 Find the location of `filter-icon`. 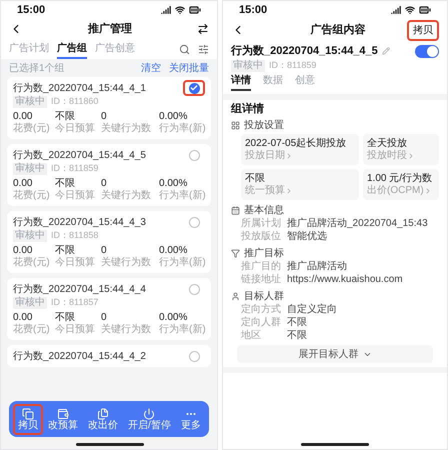

filter-icon is located at coordinates (203, 49).